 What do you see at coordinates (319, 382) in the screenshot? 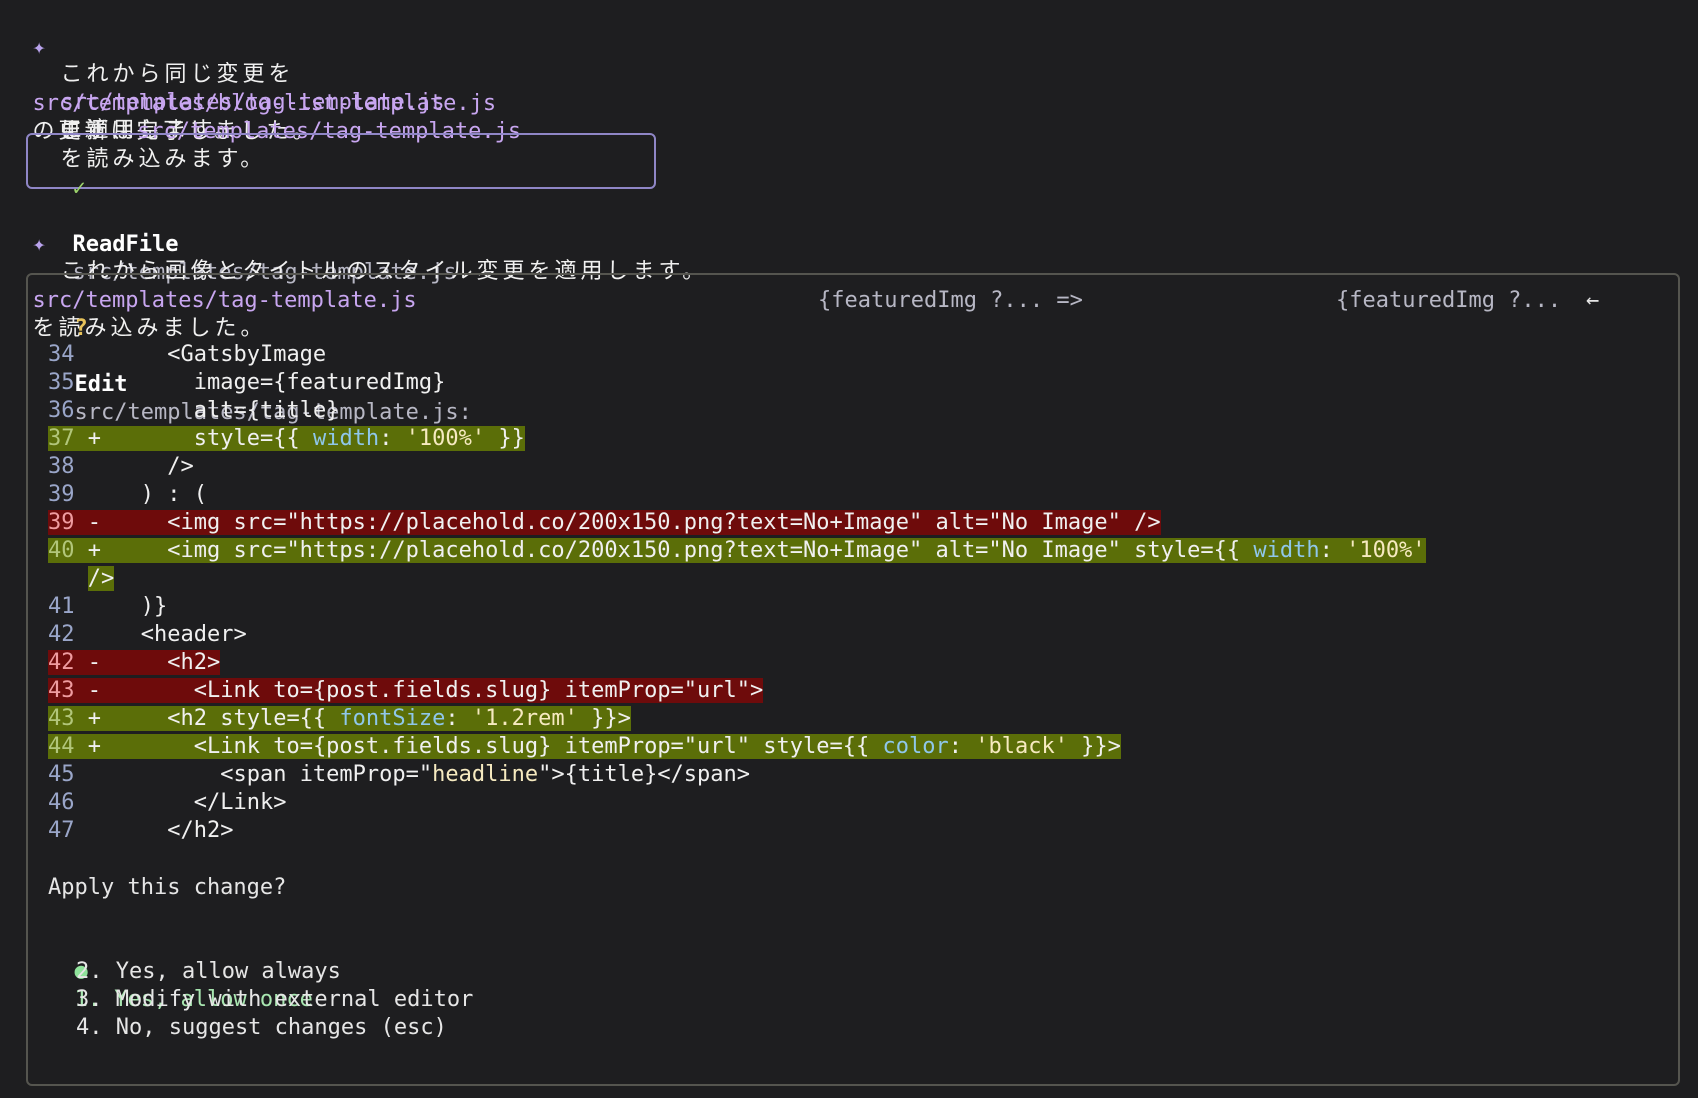
I see `code-token: image={featuredImg}` at bounding box center [319, 382].